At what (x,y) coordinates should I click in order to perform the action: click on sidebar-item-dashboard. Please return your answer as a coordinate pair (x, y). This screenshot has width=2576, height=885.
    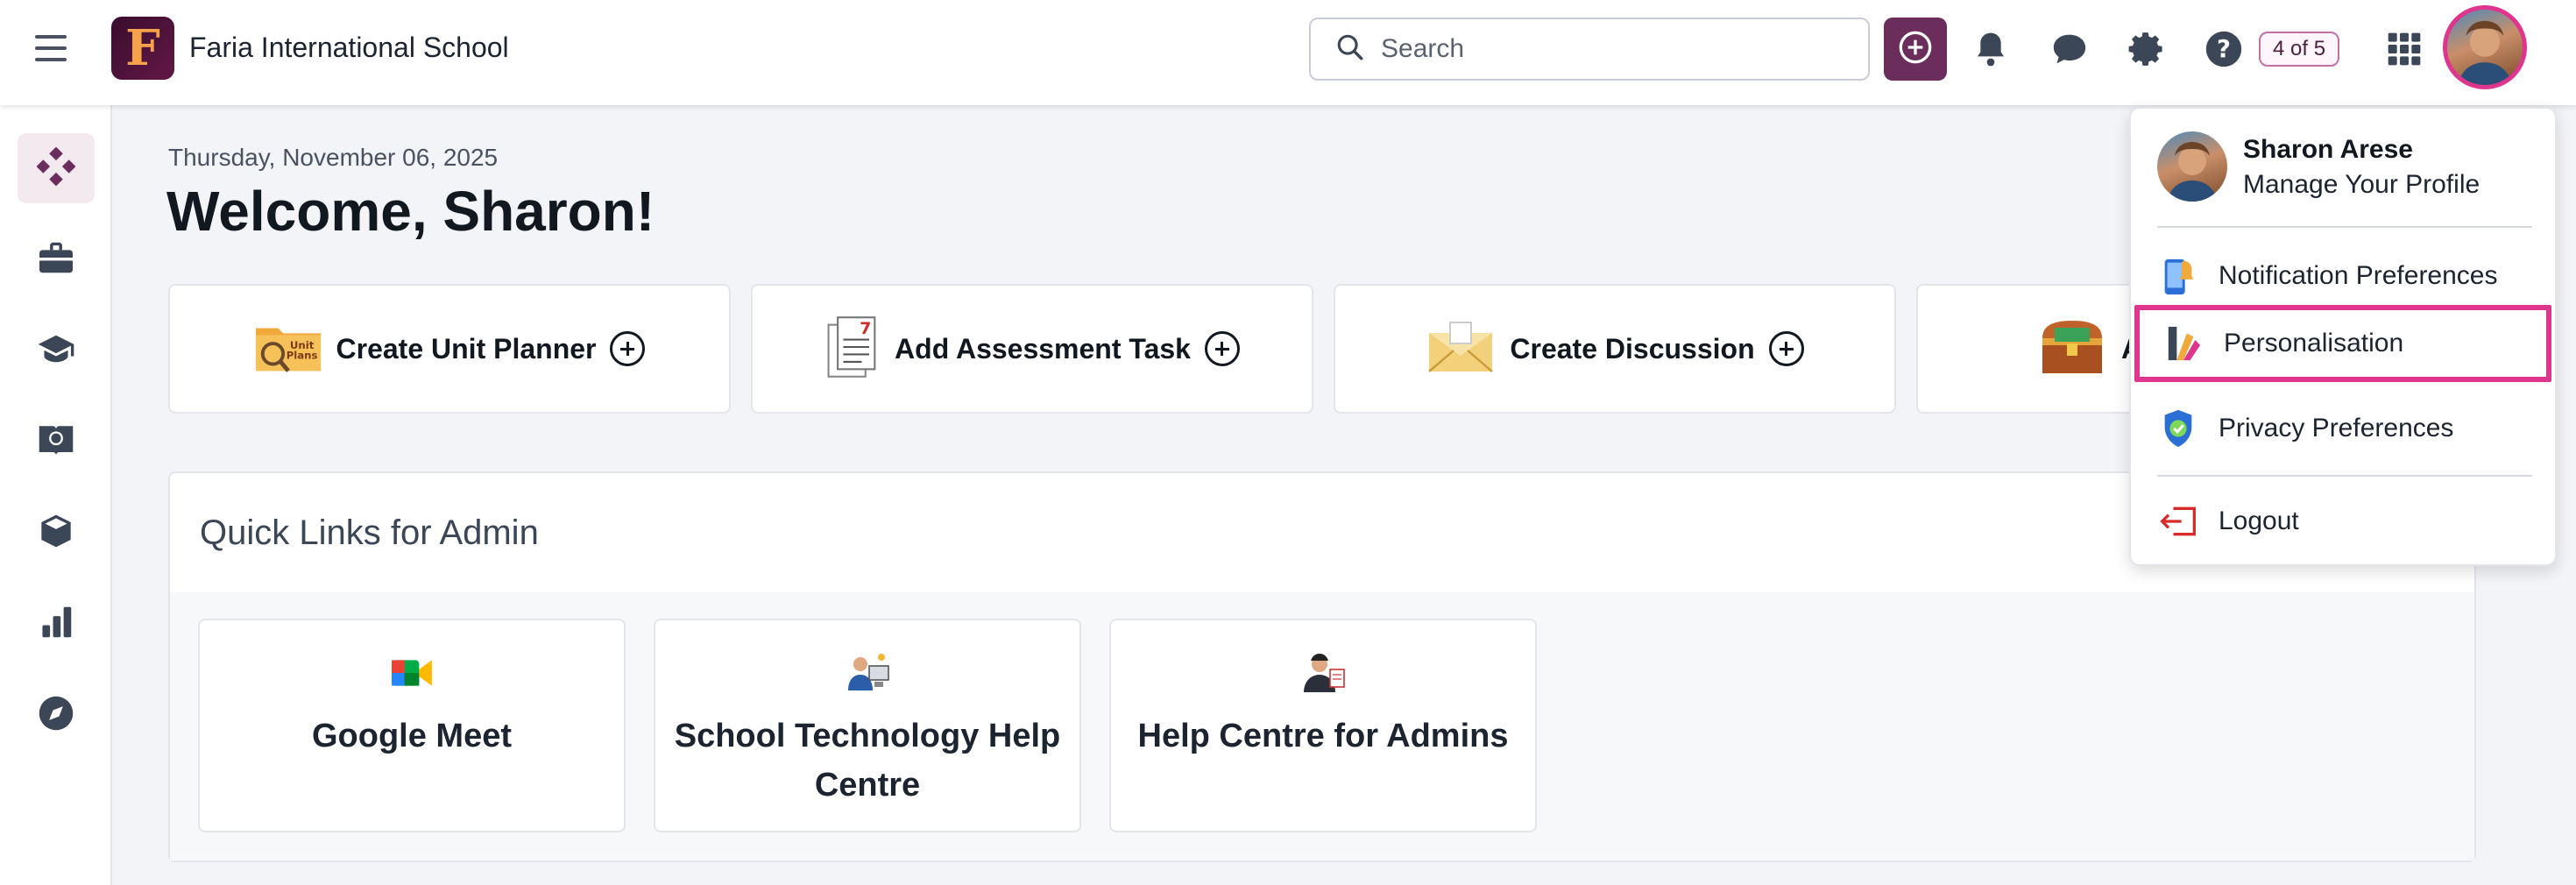
    Looking at the image, I should click on (56, 168).